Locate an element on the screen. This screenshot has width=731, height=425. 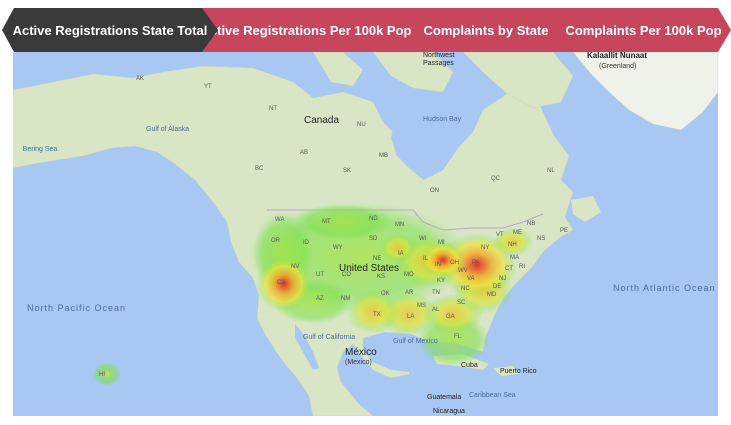
label-in: IN is located at coordinates (438, 265).